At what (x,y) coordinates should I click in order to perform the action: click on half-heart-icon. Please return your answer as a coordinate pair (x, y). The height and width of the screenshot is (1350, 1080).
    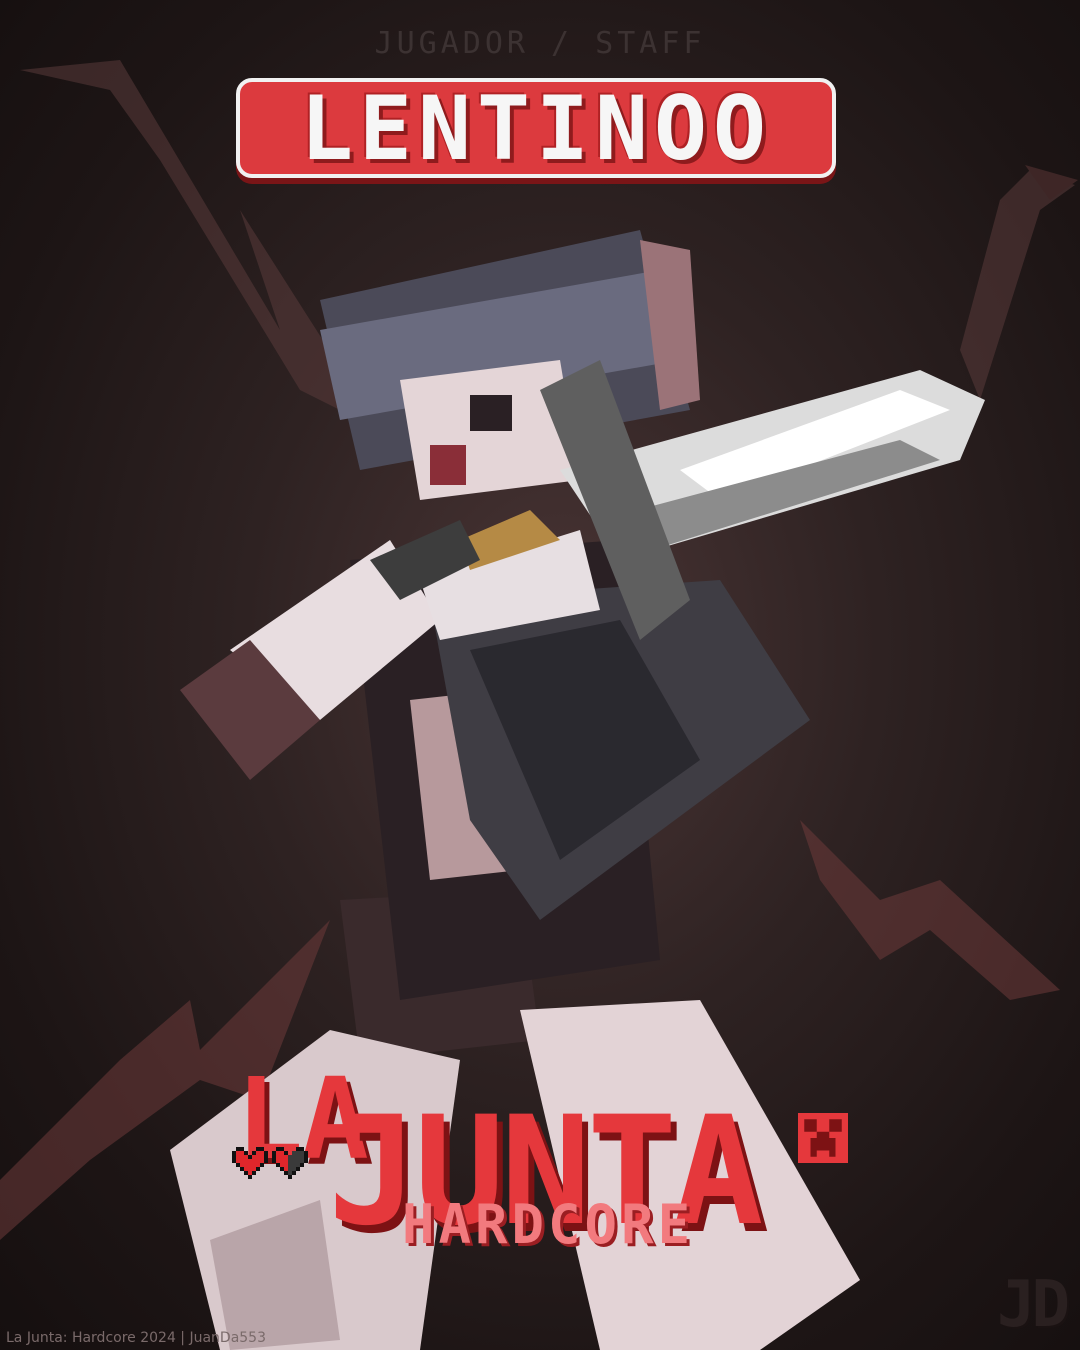
    Looking at the image, I should click on (290, 1163).